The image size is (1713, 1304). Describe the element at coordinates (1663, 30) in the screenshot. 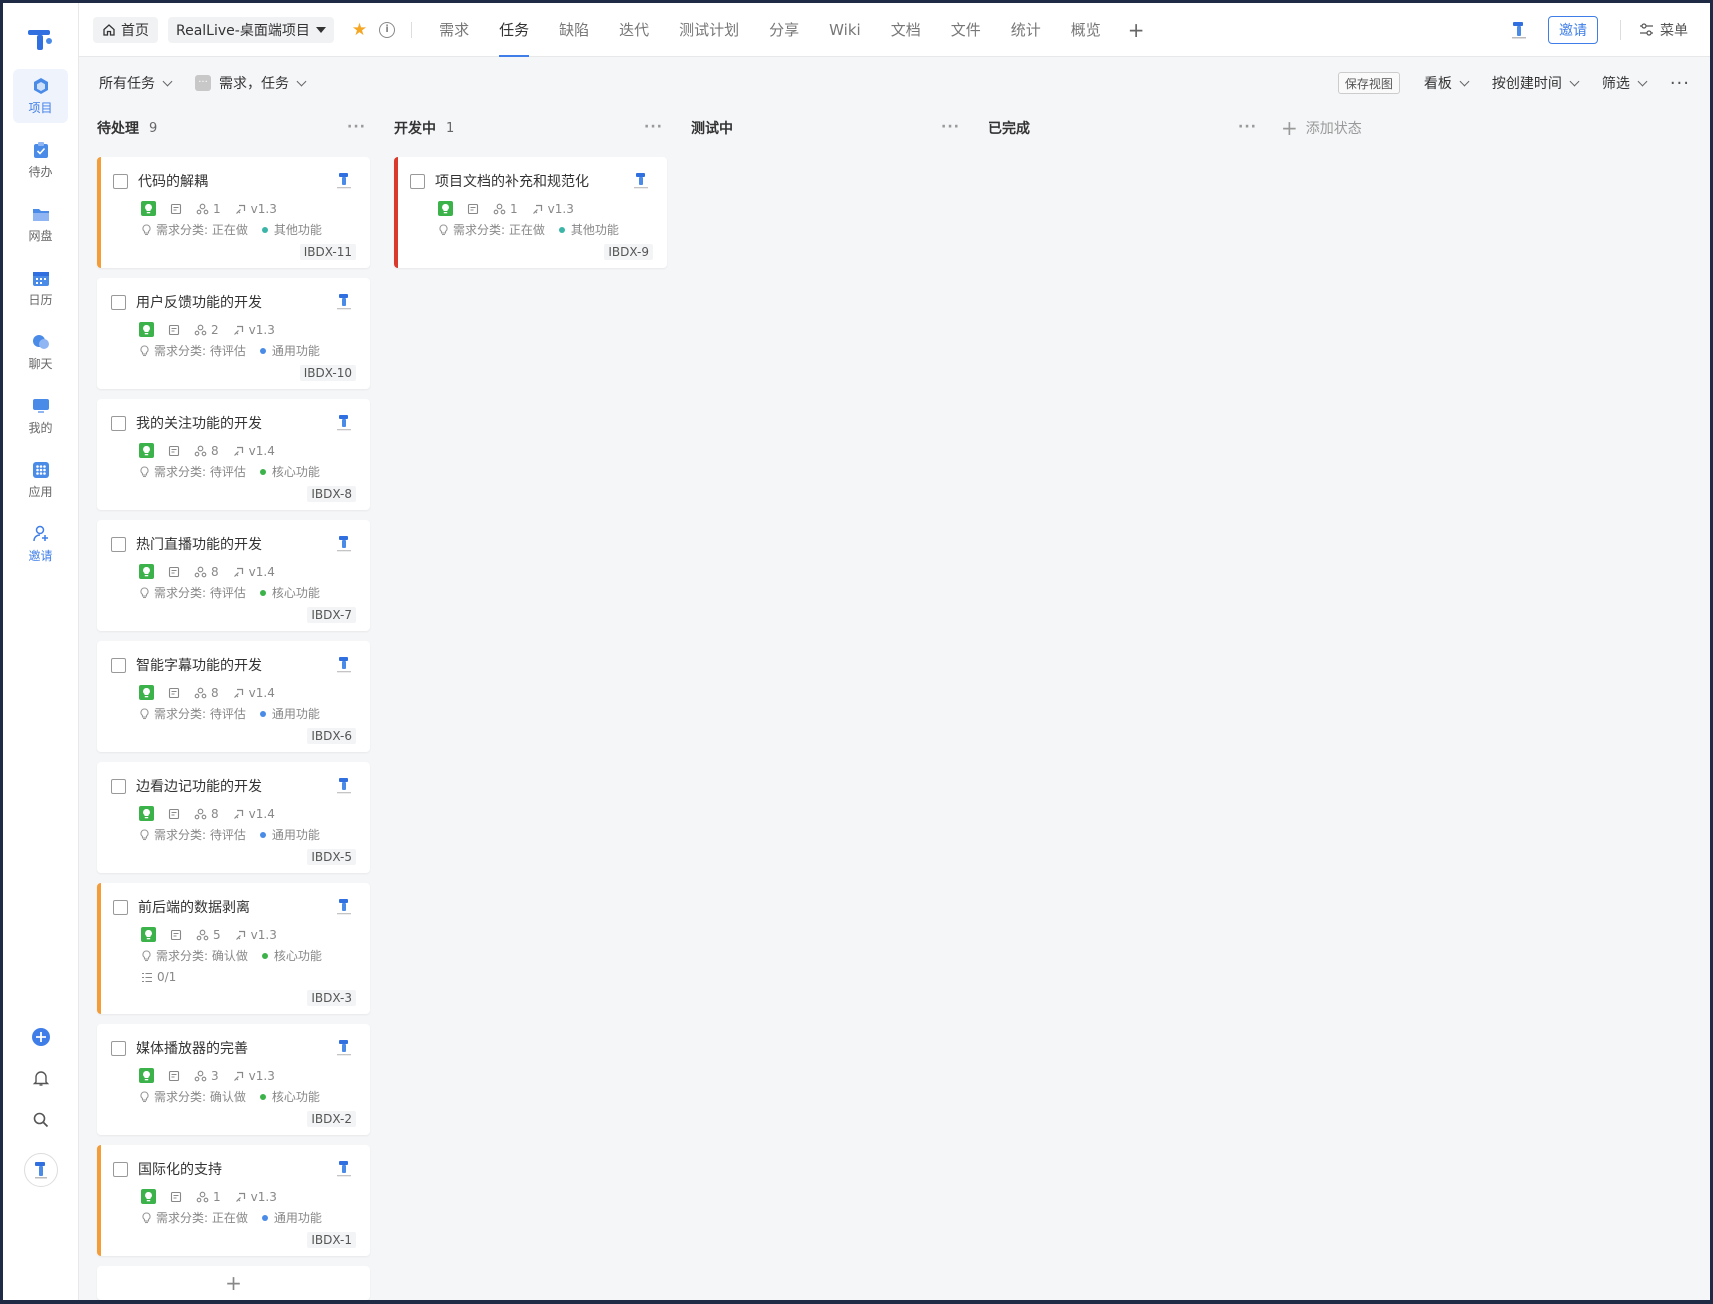

I see `menu-button: 菜单` at that location.